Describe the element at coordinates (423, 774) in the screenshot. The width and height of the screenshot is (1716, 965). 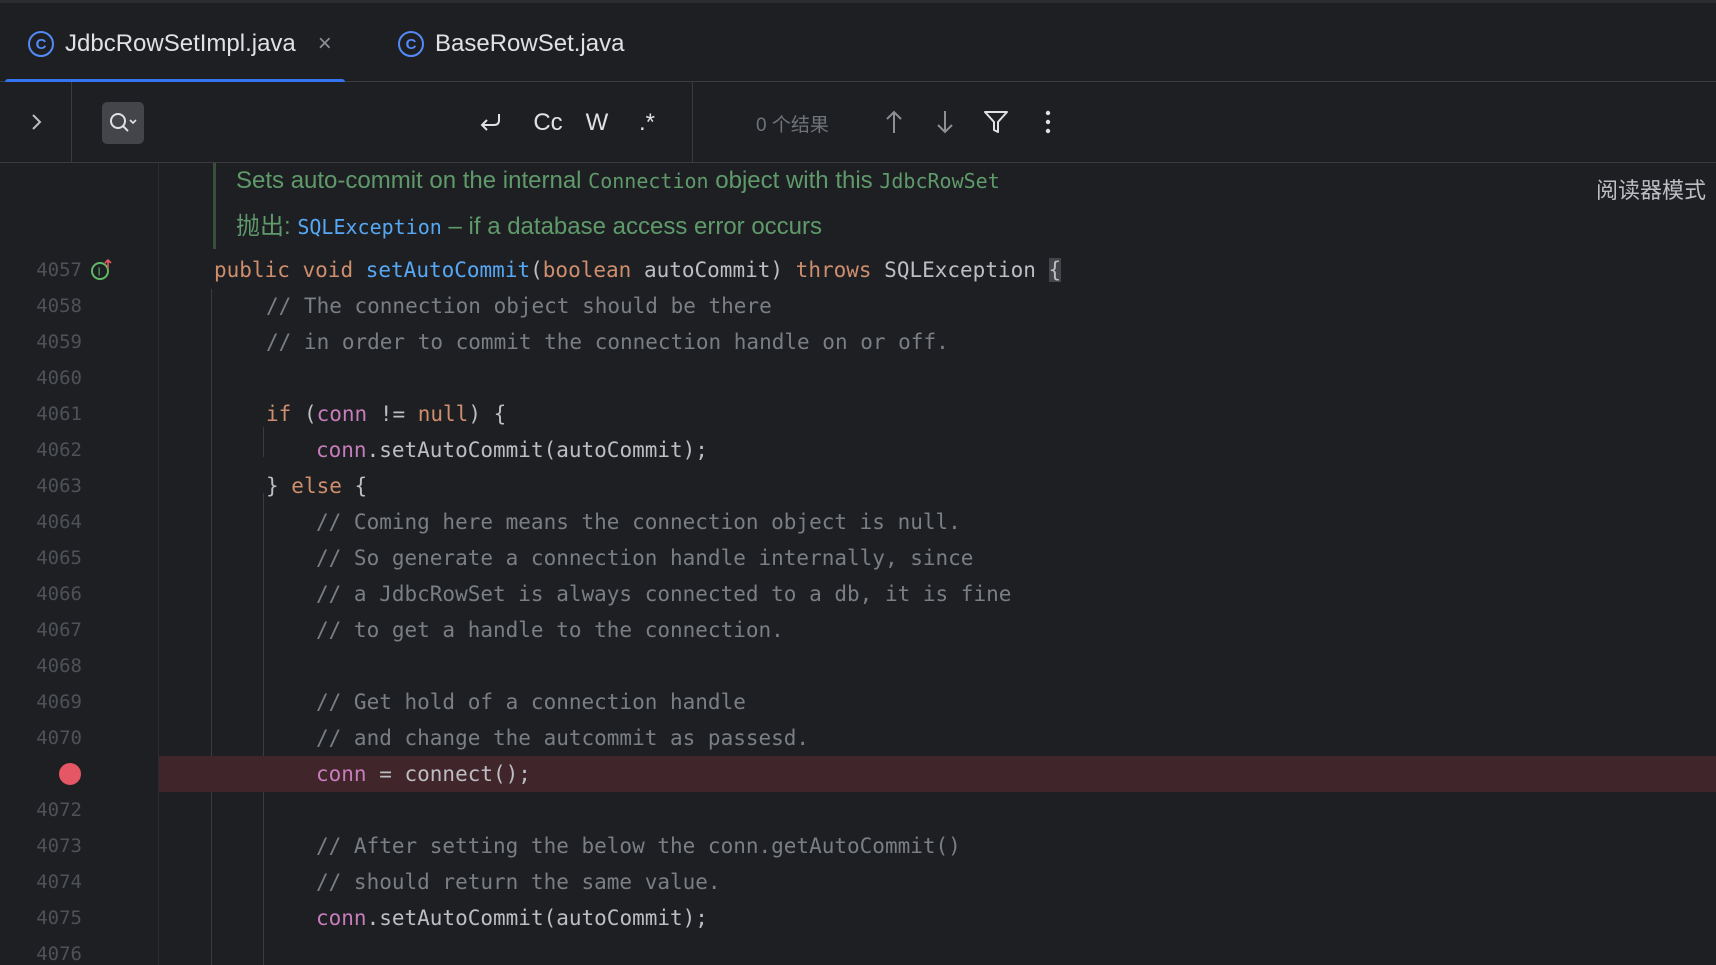
I see `statement: conn = connect();` at that location.